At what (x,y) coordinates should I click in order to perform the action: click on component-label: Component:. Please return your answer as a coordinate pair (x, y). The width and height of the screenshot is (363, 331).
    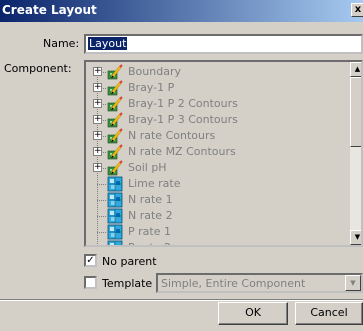
    Looking at the image, I should click on (38, 68).